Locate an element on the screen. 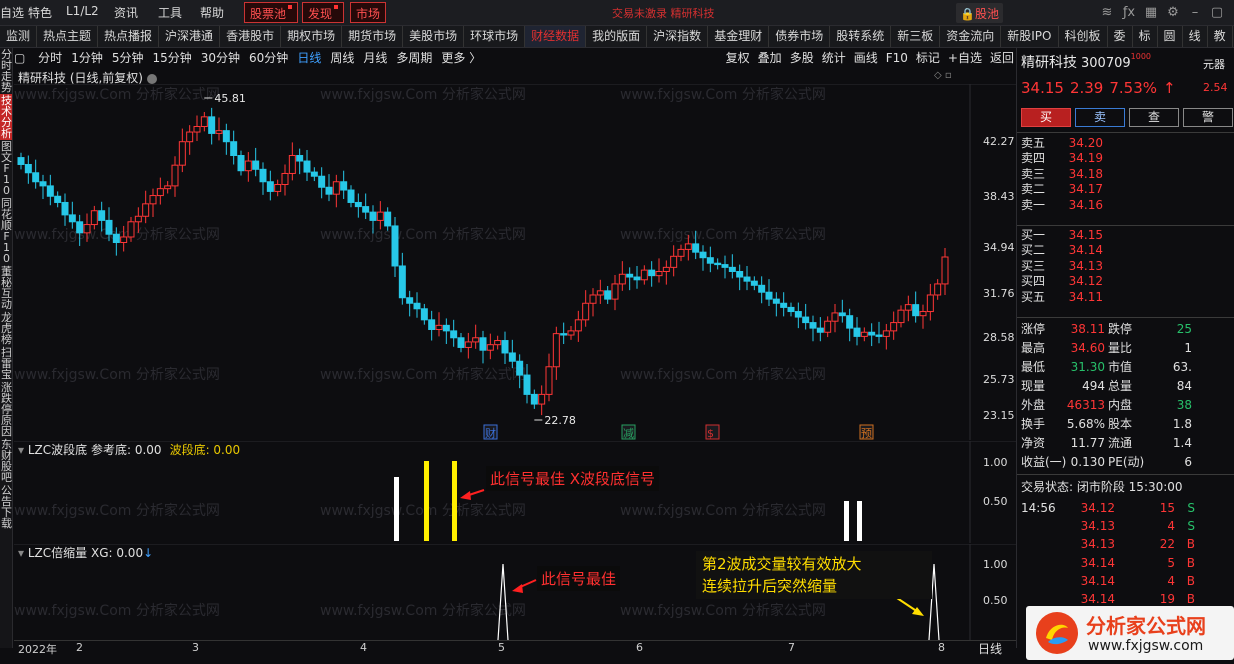 The height and width of the screenshot is (664, 1234). left-tab-2: 图文F10 is located at coordinates (6, 168).